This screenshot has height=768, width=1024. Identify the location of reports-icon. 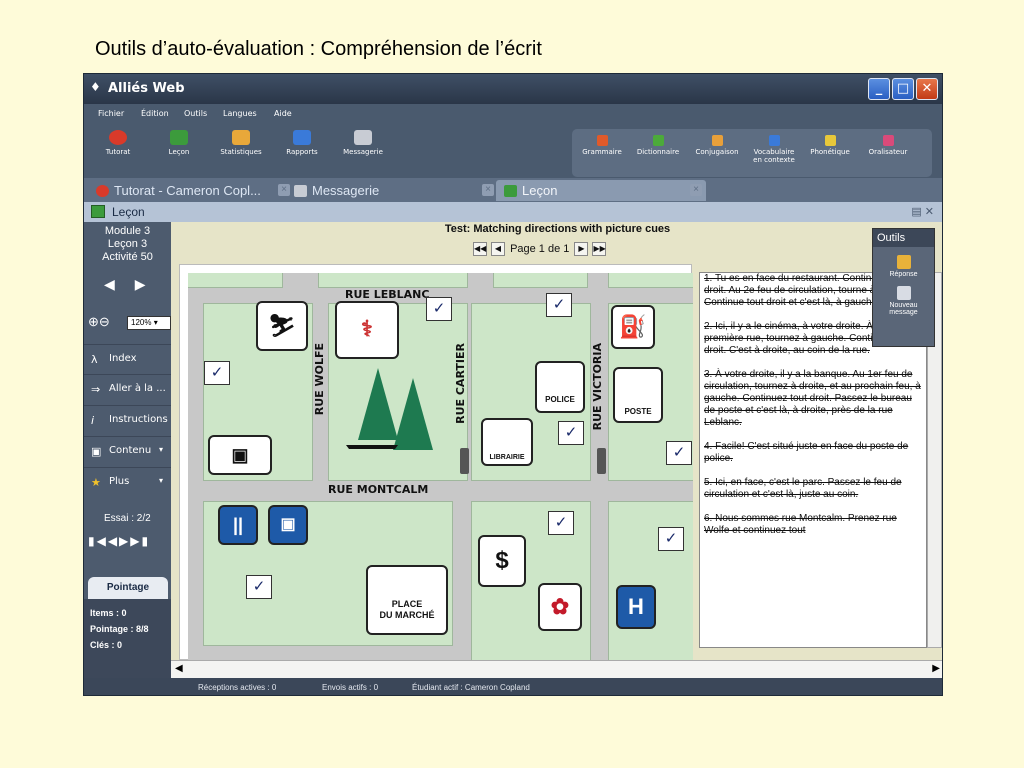
(302, 137).